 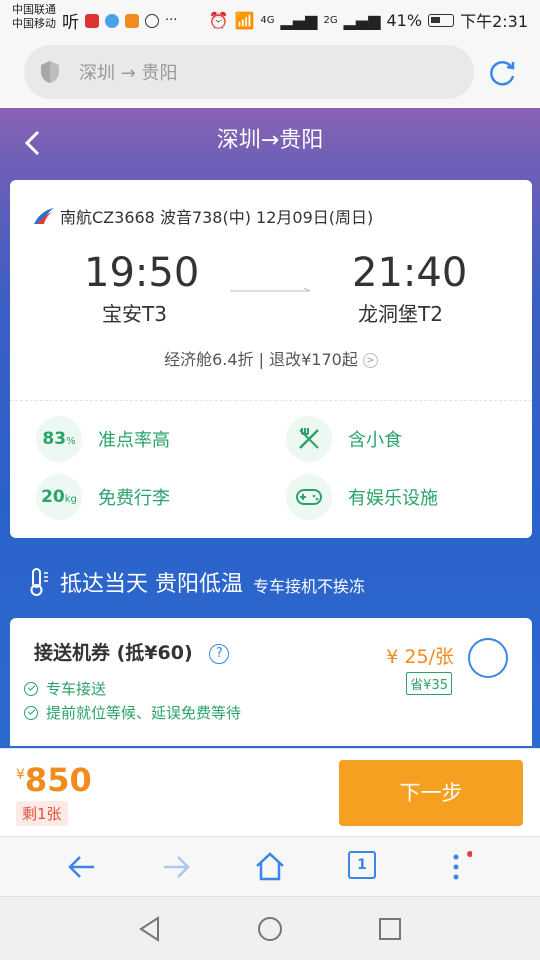 I want to click on china-southern-logo-icon, so click(x=44, y=216).